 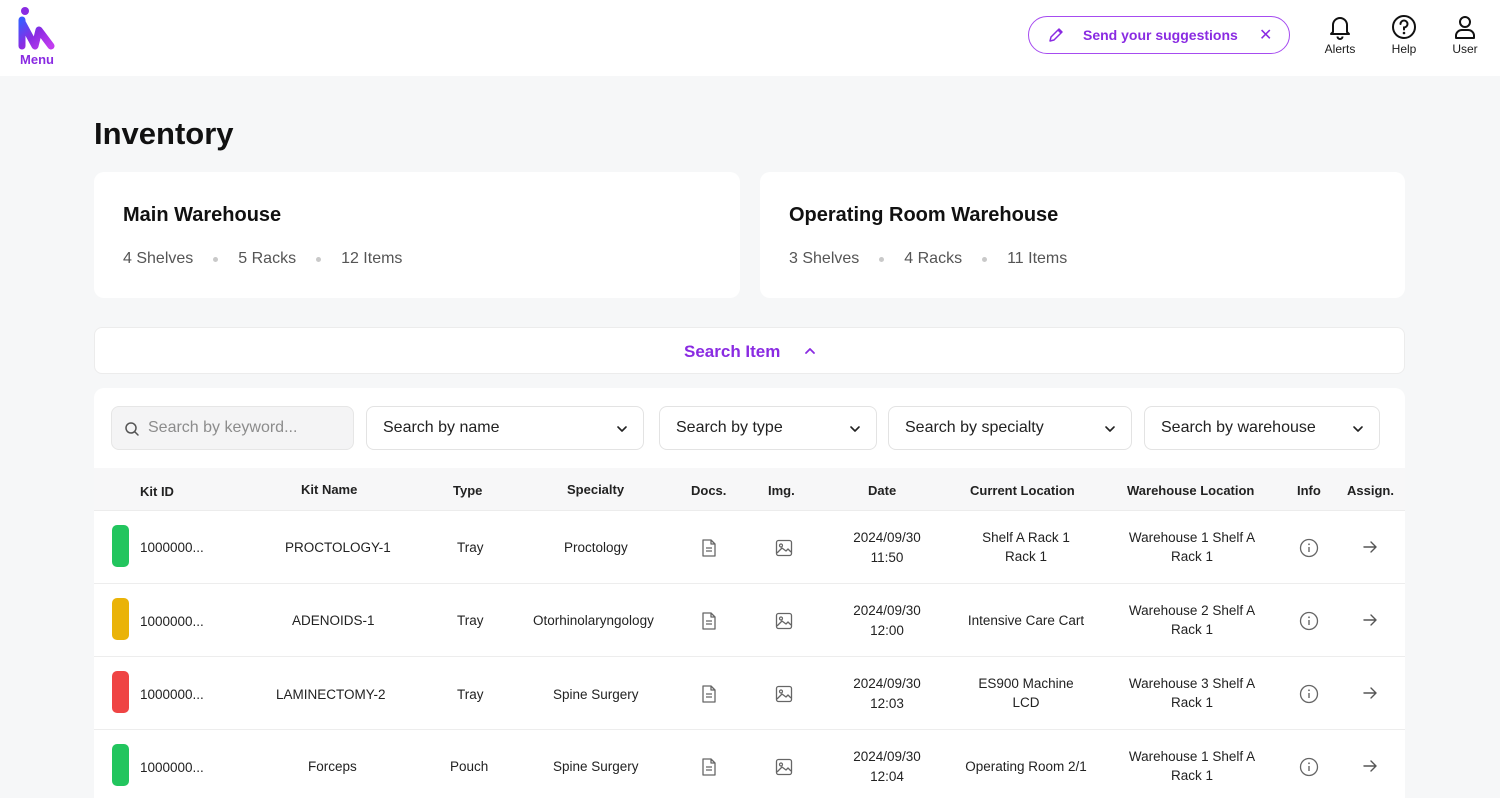 I want to click on warehouse-select: Search by warehouse, so click(x=1262, y=428).